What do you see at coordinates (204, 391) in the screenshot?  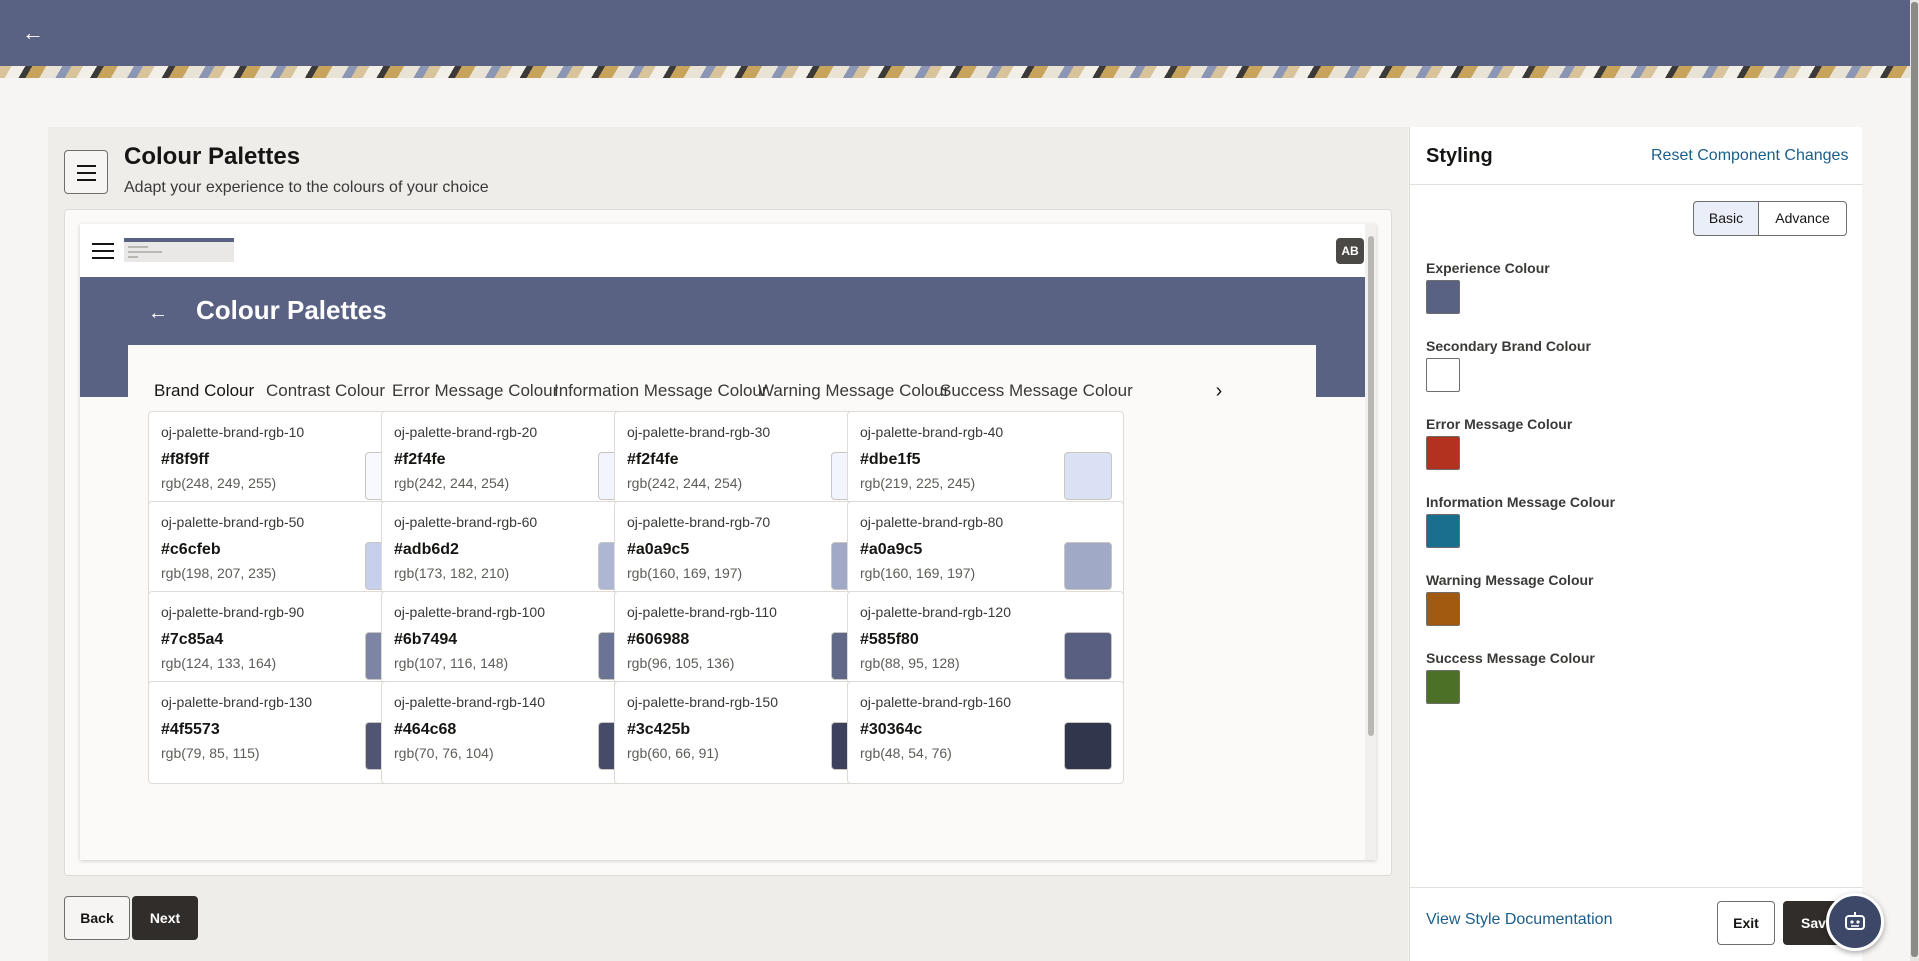 I see `tab-brand-colour: Brand Colour` at bounding box center [204, 391].